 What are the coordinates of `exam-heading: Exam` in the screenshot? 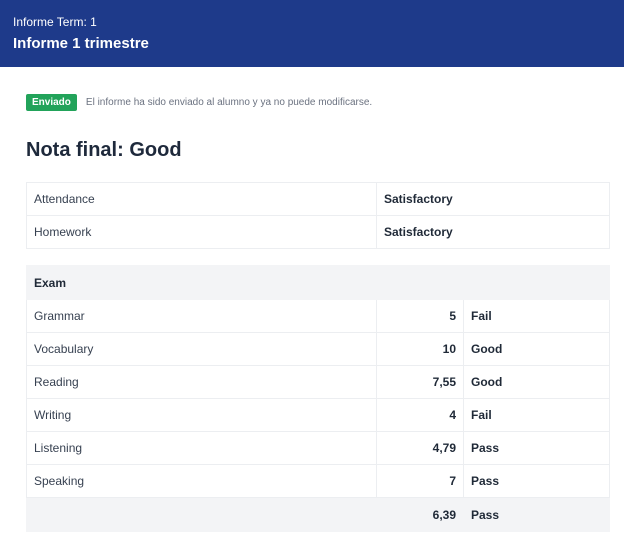 It's located at (318, 282).